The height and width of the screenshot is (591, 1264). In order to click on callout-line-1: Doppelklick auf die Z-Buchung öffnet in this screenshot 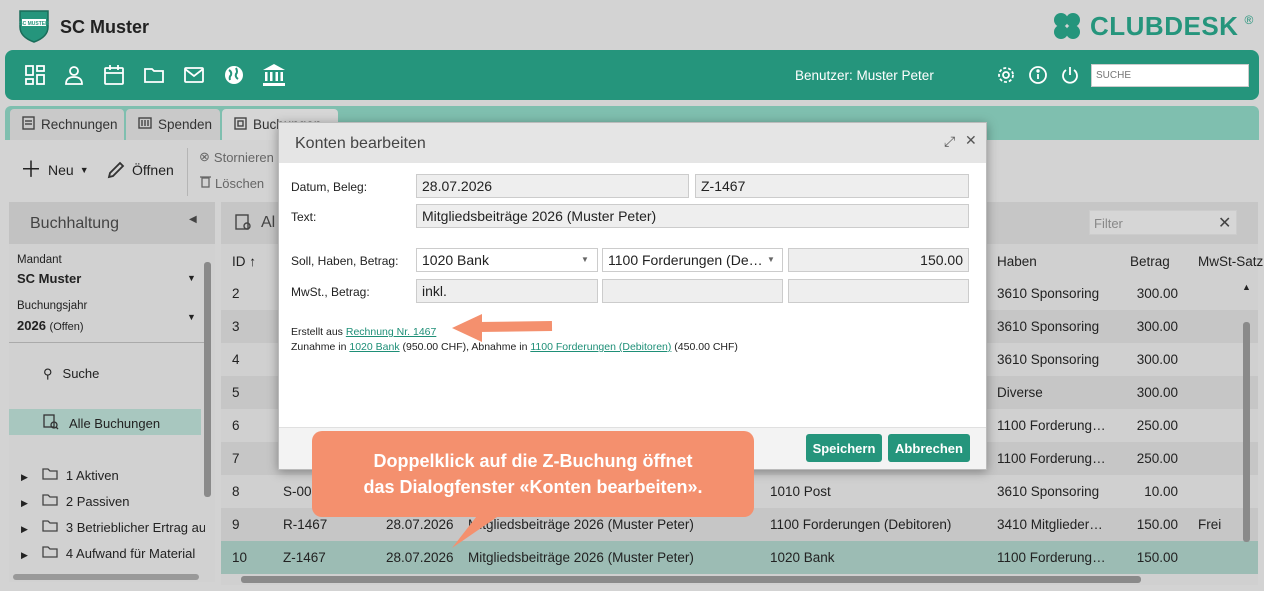, I will do `click(533, 461)`.